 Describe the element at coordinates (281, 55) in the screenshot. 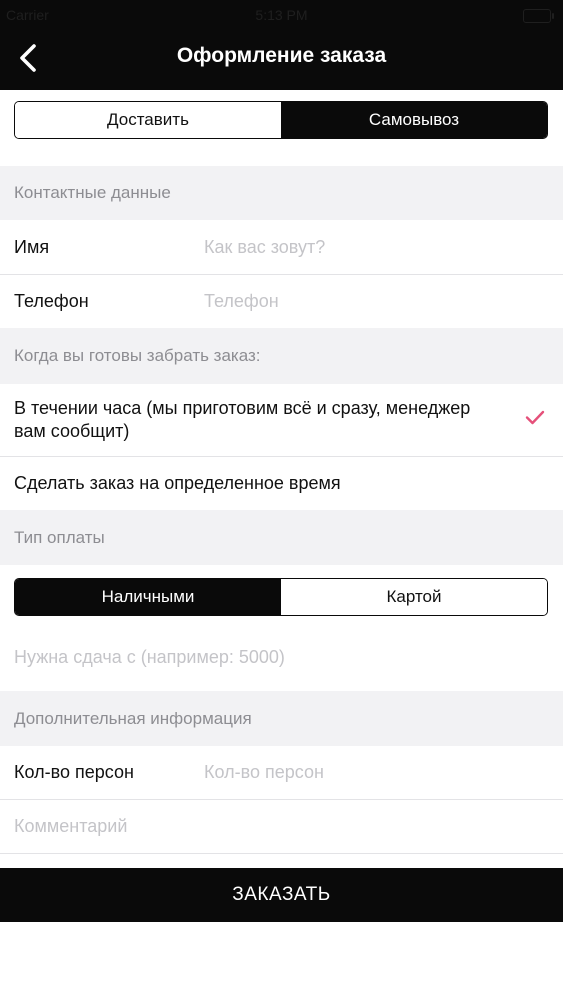

I see `page-title: Оформление заказа` at that location.